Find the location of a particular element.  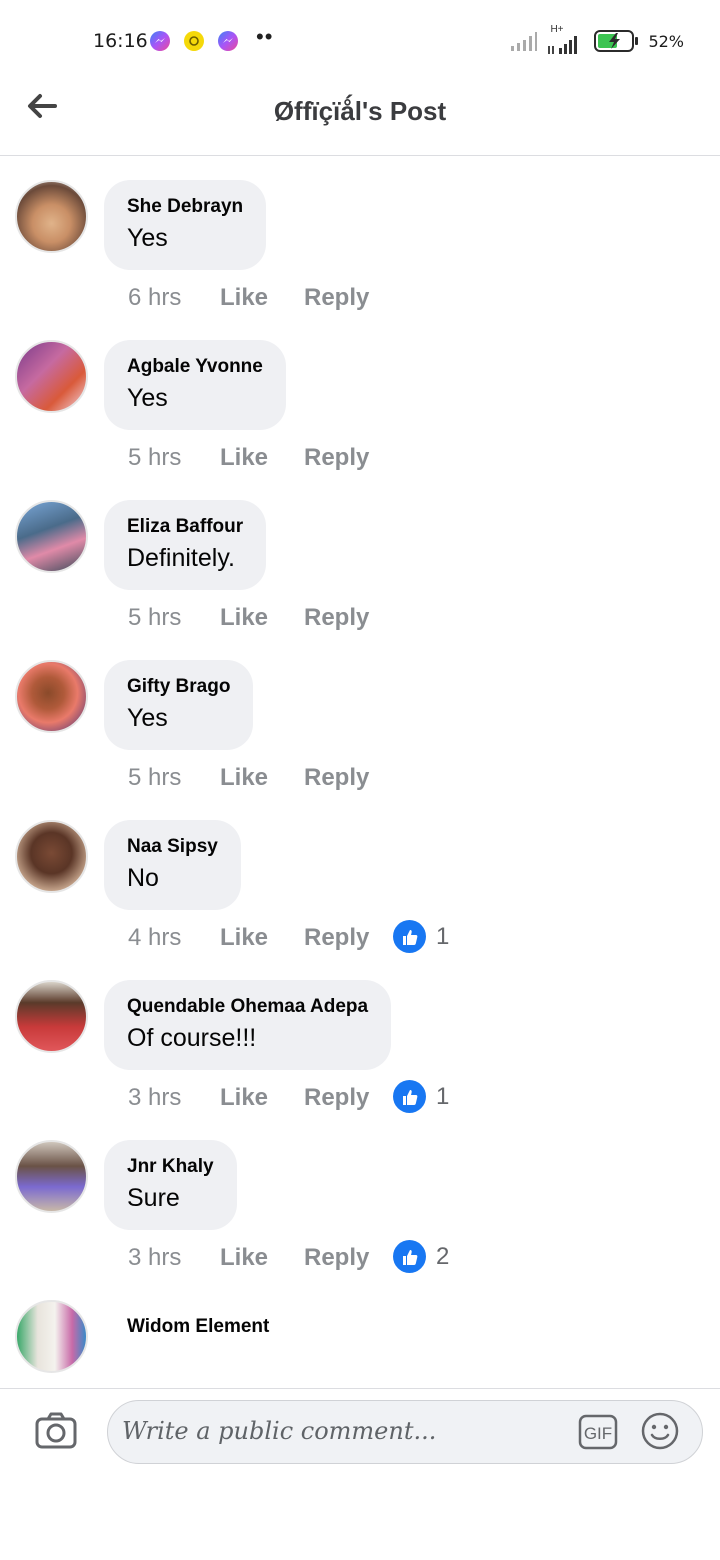

comment-time: 4 hrs is located at coordinates (154, 938).